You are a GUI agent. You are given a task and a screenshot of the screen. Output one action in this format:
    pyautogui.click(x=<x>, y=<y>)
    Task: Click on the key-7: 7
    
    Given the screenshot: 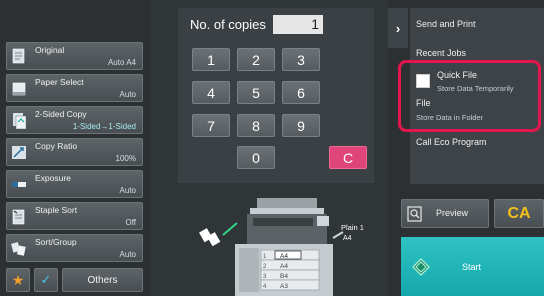 What is the action you would take?
    pyautogui.click(x=211, y=125)
    